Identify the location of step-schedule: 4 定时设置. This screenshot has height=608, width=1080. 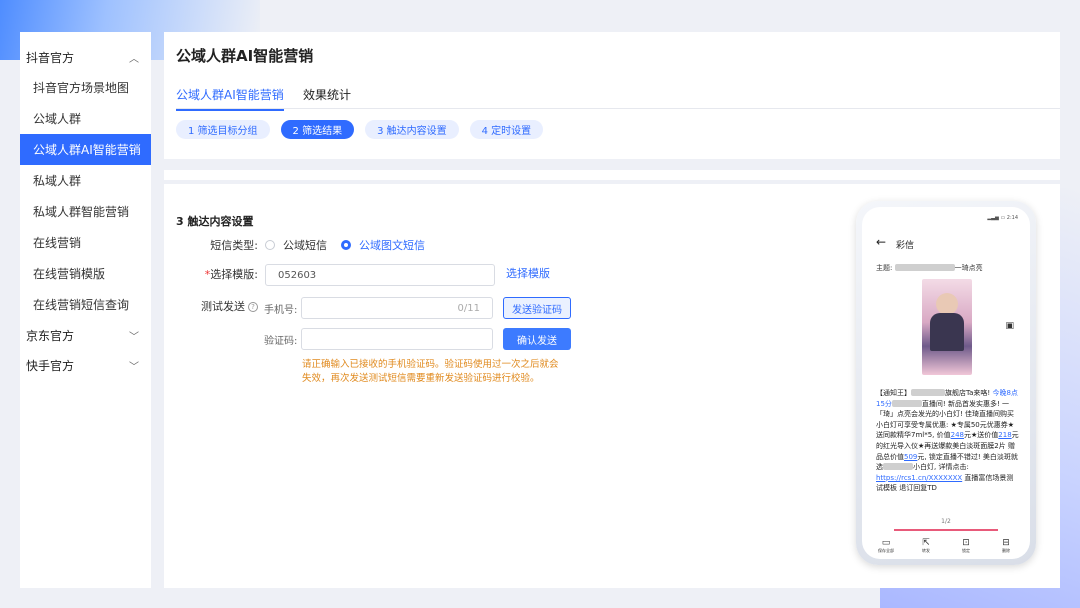
(506, 129).